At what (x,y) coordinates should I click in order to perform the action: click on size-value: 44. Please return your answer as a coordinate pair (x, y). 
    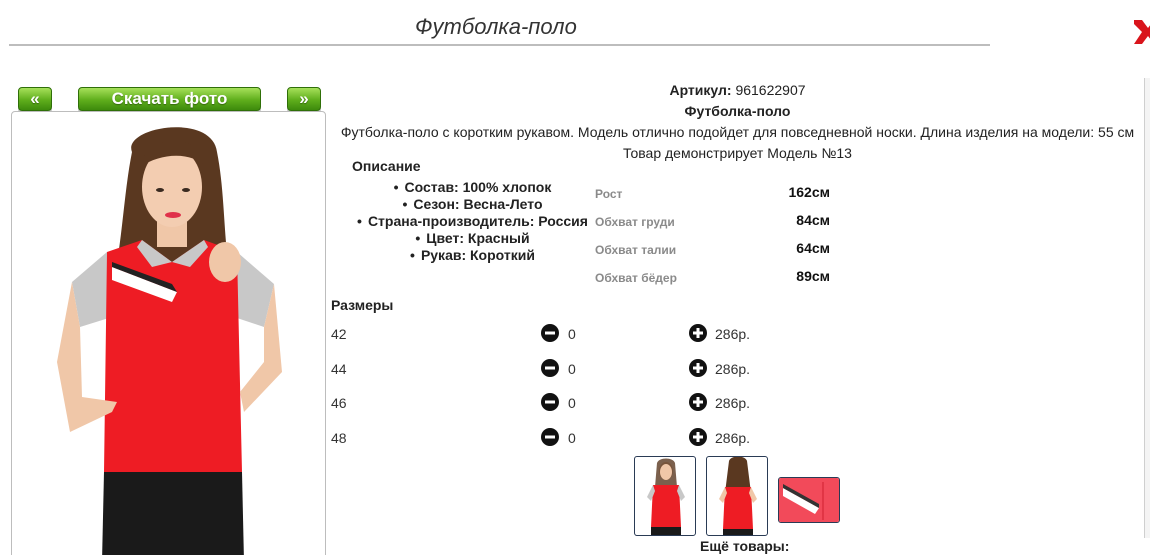
    Looking at the image, I should click on (339, 369).